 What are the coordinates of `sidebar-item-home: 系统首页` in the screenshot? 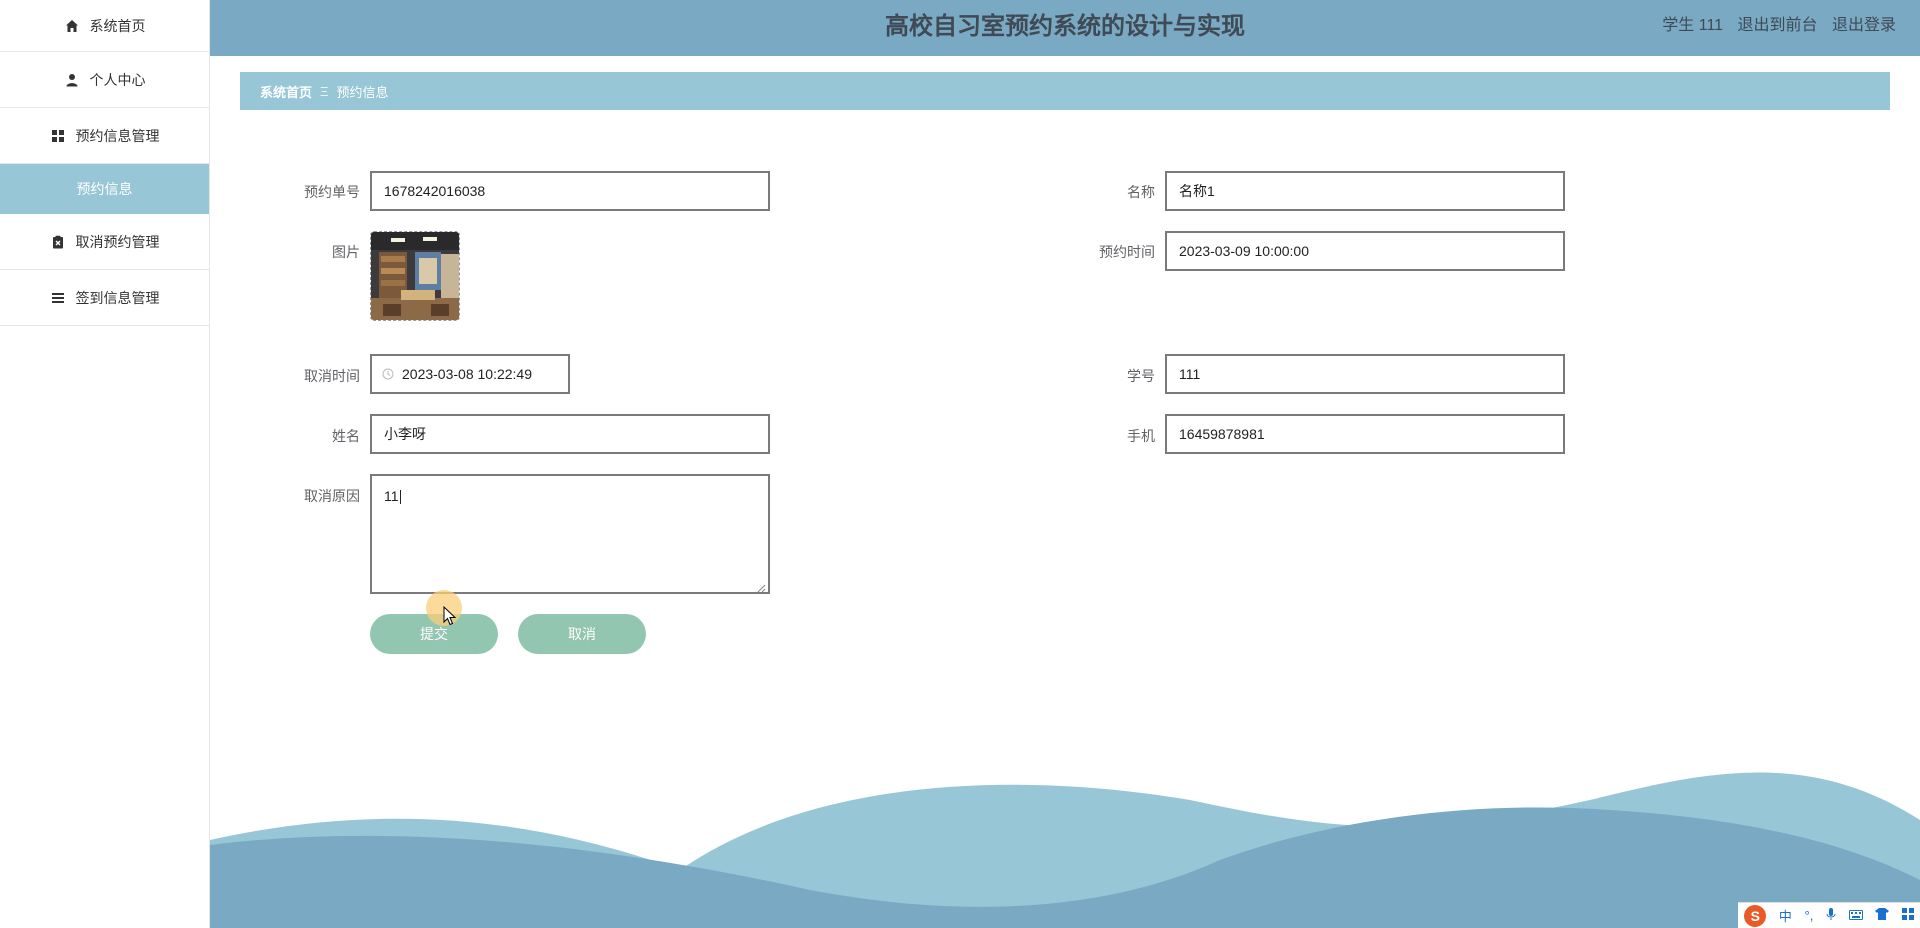 It's located at (104, 26).